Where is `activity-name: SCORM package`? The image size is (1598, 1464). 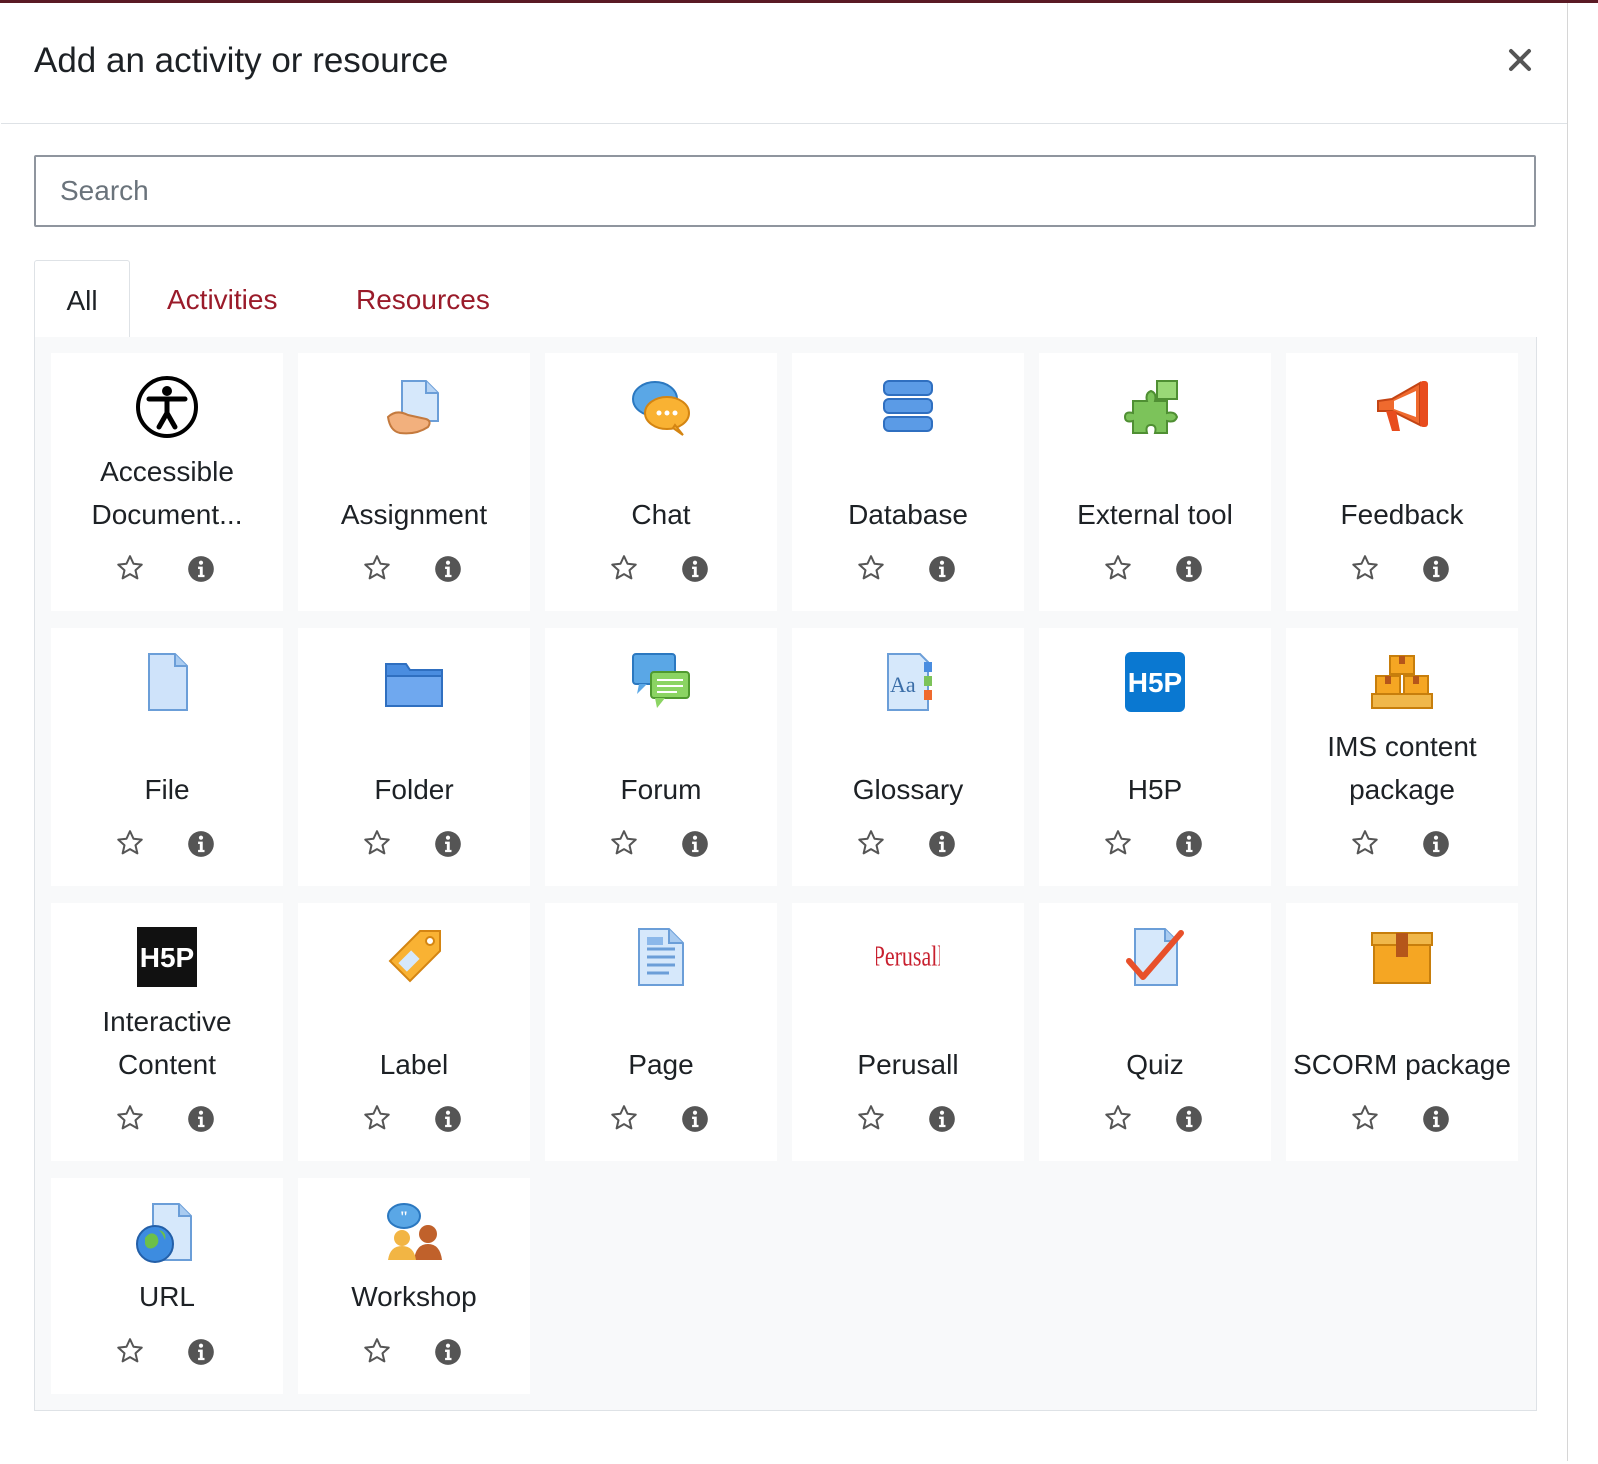 activity-name: SCORM package is located at coordinates (1402, 1064).